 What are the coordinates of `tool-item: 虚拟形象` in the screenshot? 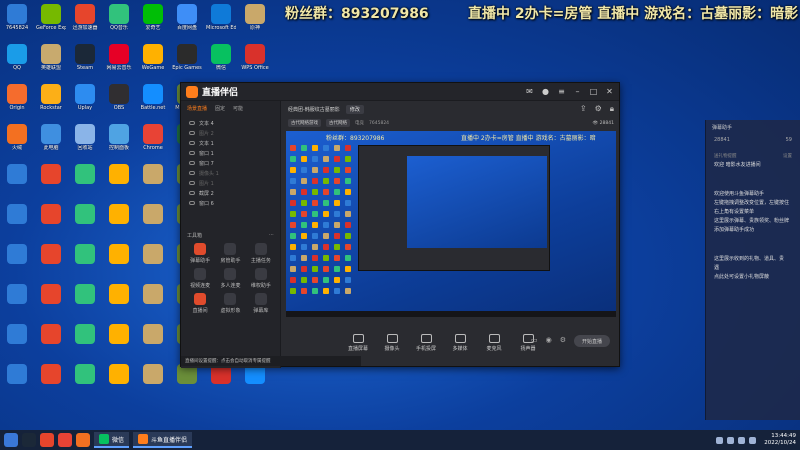 It's located at (230, 303).